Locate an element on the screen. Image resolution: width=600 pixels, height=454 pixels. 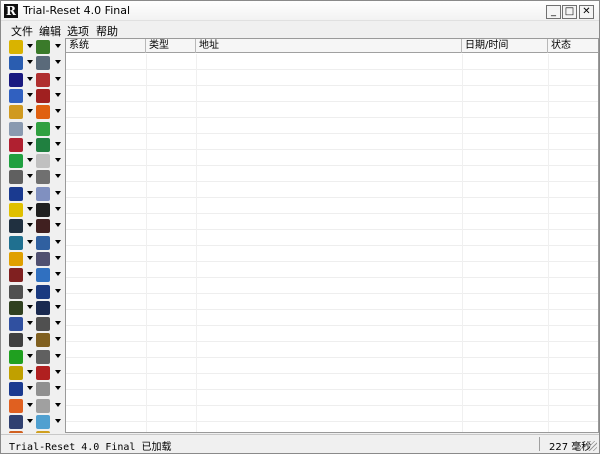
title-bar: R Trial-Reset 4.0 Final _ □ ✕ is located at coordinates (300, 11).